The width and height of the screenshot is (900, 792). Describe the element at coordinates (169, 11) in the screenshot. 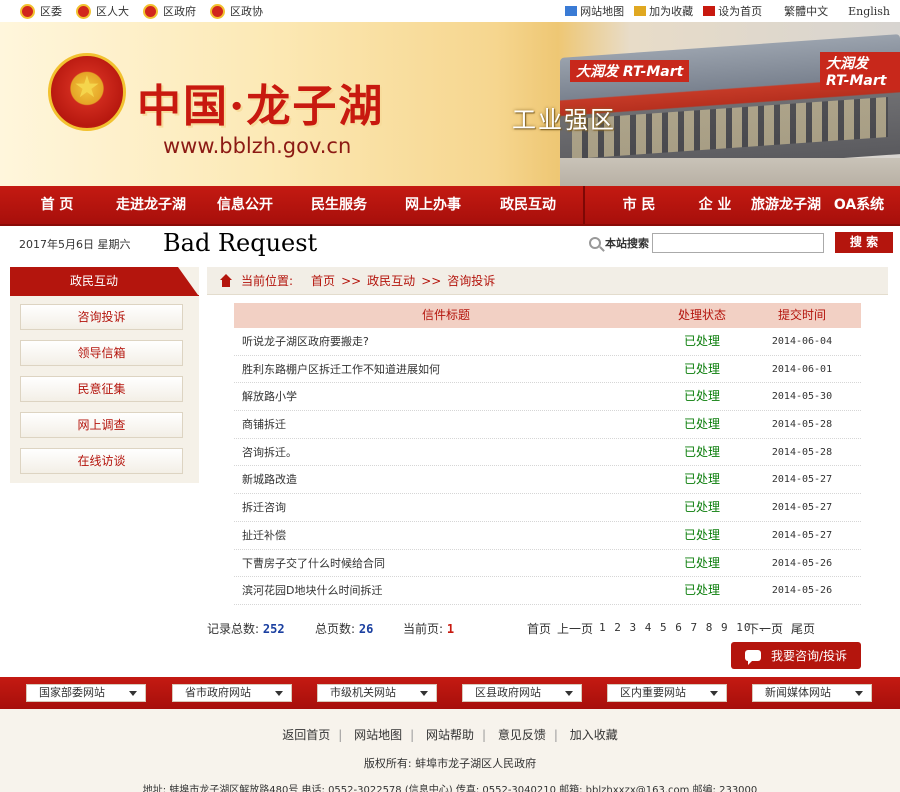

I see `top-link-district-government: 区政府` at that location.